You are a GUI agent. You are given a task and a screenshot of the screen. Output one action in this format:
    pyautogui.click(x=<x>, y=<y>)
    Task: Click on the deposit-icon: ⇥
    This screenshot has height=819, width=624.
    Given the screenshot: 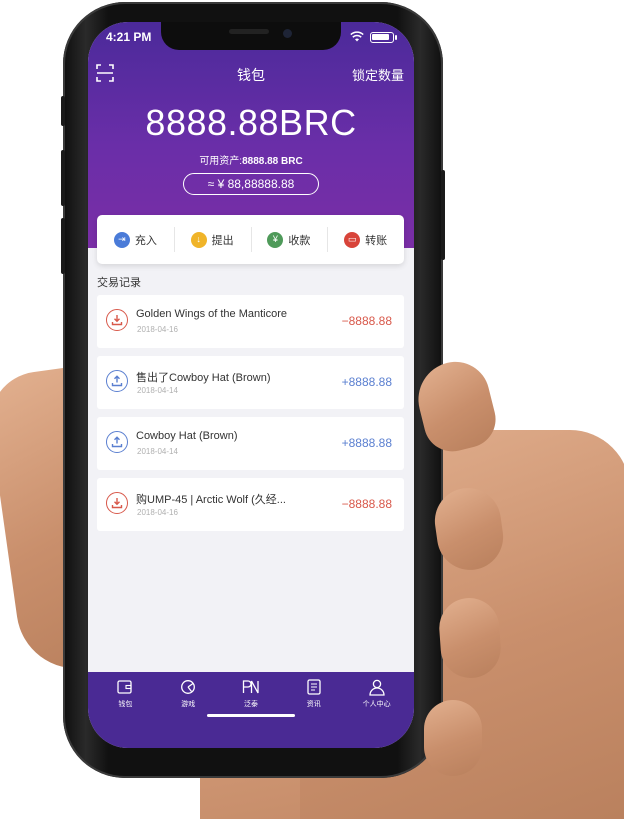 What is the action you would take?
    pyautogui.click(x=121, y=239)
    